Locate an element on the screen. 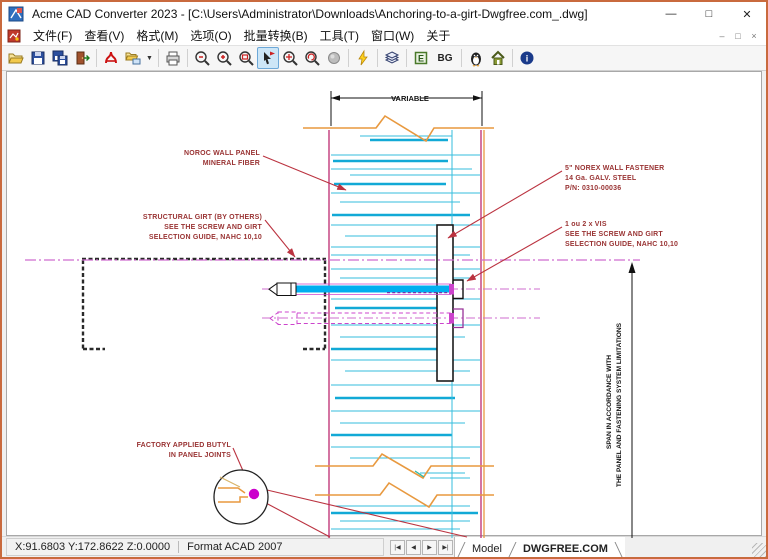 Image resolution: width=768 pixels, height=559 pixels. mdi-minimize-button: – is located at coordinates (722, 36).